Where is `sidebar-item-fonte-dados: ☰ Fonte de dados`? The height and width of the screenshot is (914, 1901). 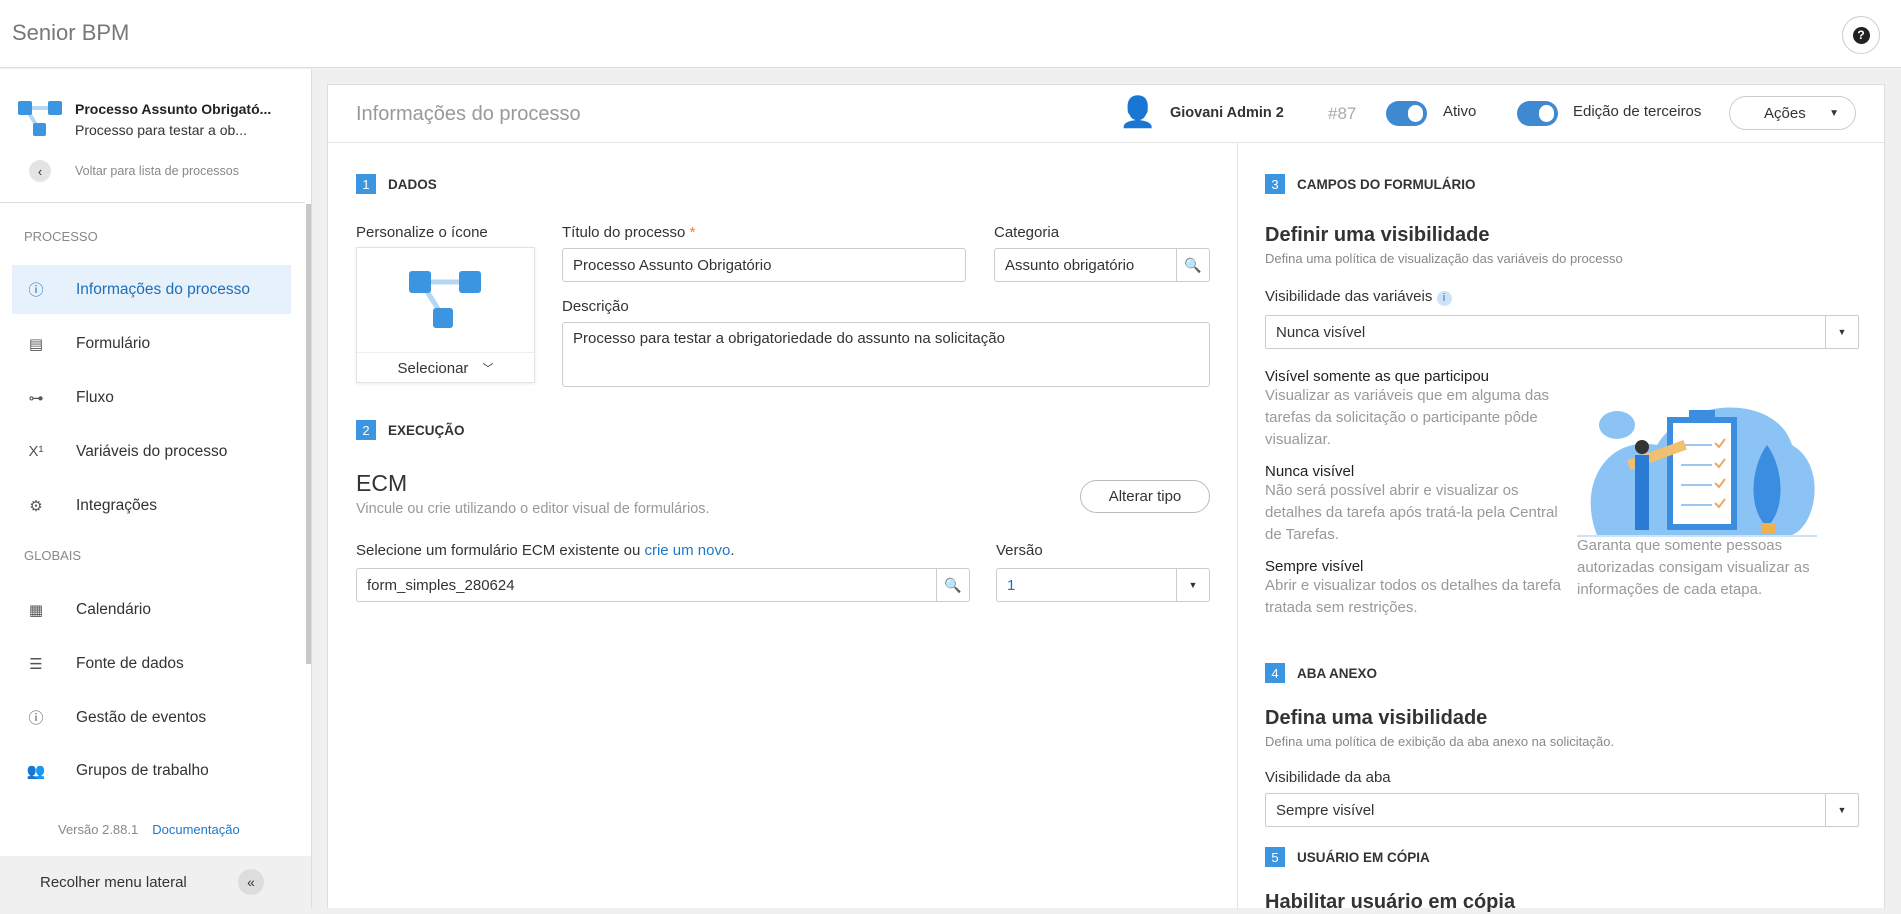 sidebar-item-fonte-dados: ☰ Fonte de dados is located at coordinates (151, 663).